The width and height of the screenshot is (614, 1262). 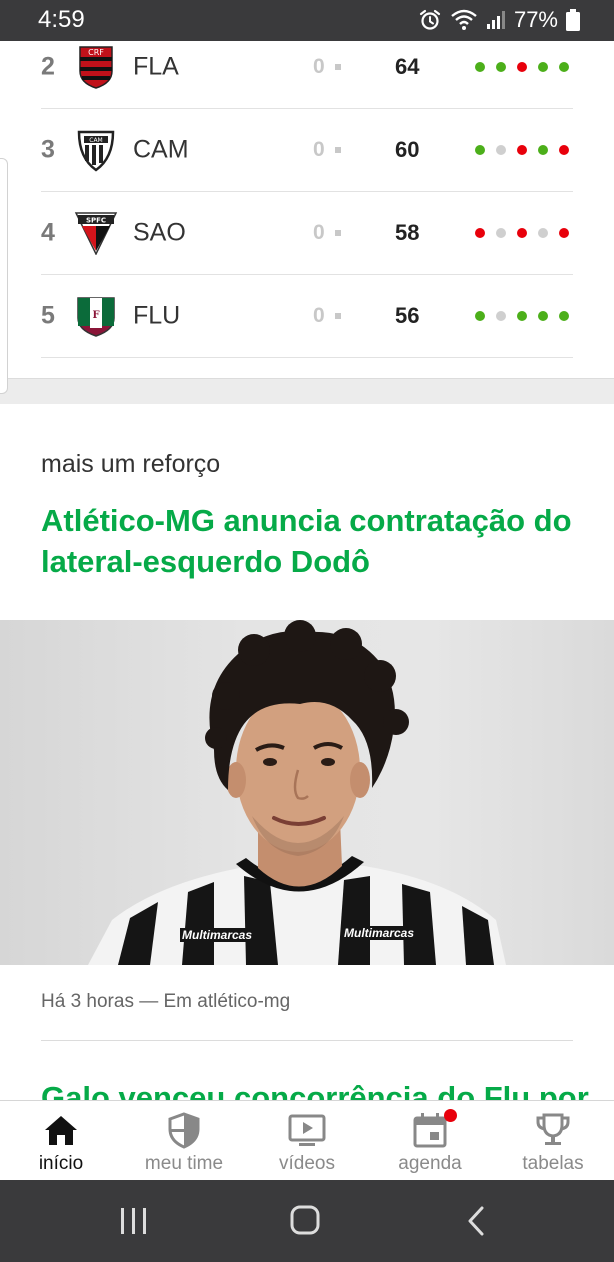 What do you see at coordinates (131, 464) in the screenshot?
I see `news-kicker: mais um reforço` at bounding box center [131, 464].